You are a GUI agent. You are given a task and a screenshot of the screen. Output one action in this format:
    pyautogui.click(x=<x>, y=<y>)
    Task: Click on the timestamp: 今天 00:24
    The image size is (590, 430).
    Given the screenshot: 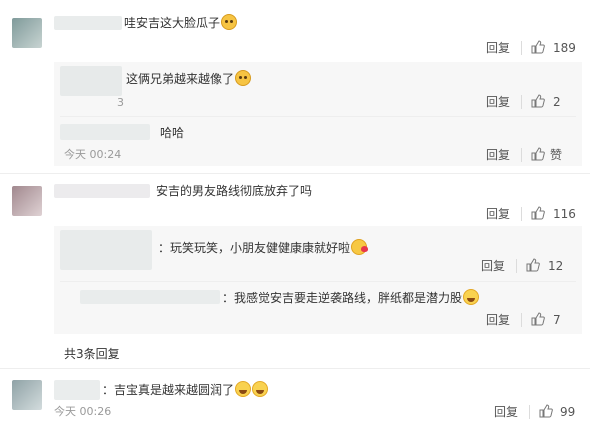 What is the action you would take?
    pyautogui.click(x=93, y=154)
    